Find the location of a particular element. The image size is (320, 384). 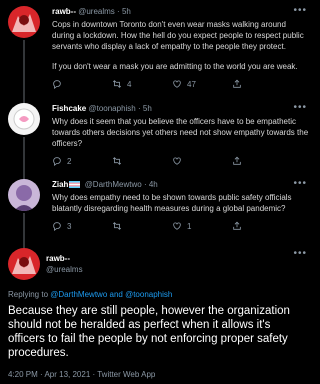

main-tweet-header: rawb-- @urealms is located at coordinates (158, 264).